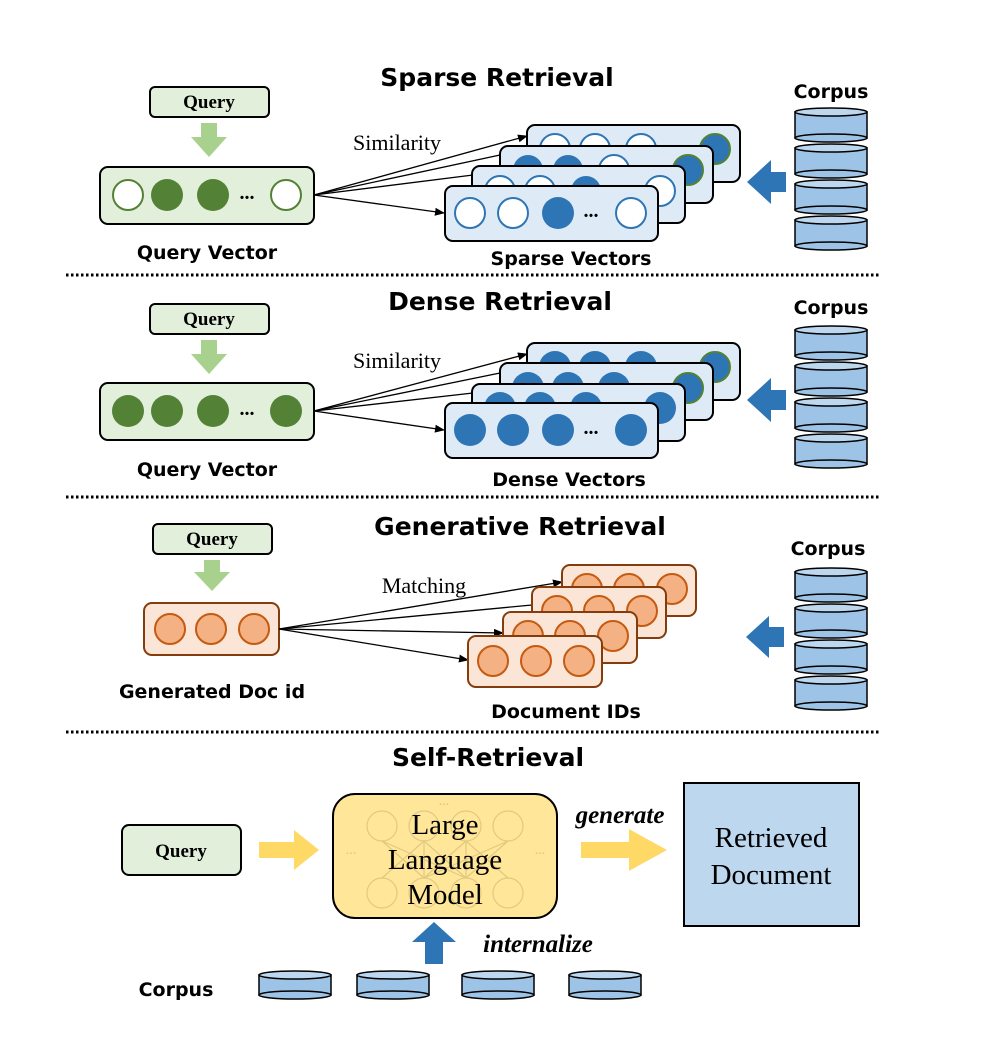 Image resolution: width=982 pixels, height=1038 pixels. What do you see at coordinates (445, 860) in the screenshot?
I see `llm-label-line-2: Language` at bounding box center [445, 860].